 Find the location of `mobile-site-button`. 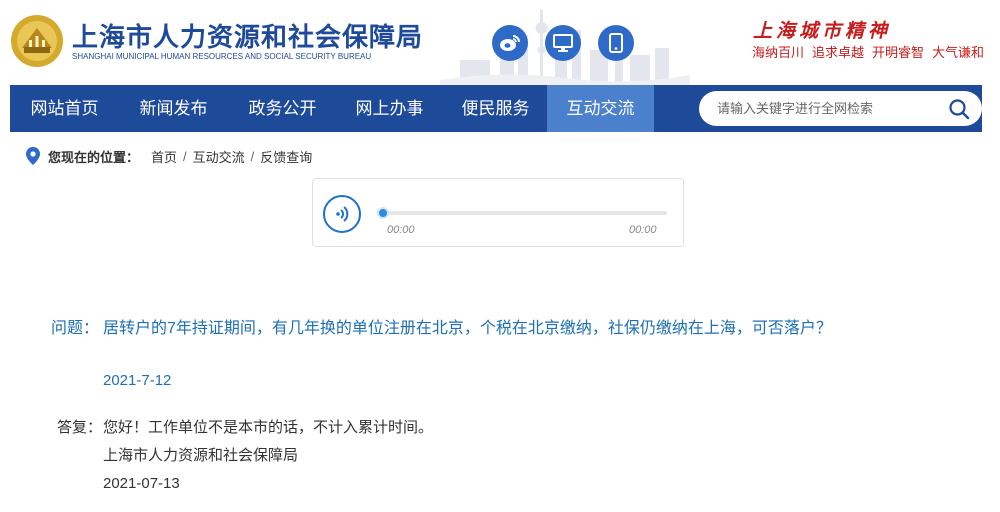

mobile-site-button is located at coordinates (616, 43).